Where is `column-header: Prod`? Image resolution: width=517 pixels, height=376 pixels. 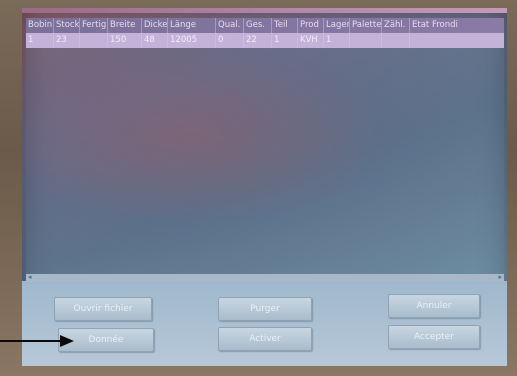
column-header: Prod is located at coordinates (311, 25).